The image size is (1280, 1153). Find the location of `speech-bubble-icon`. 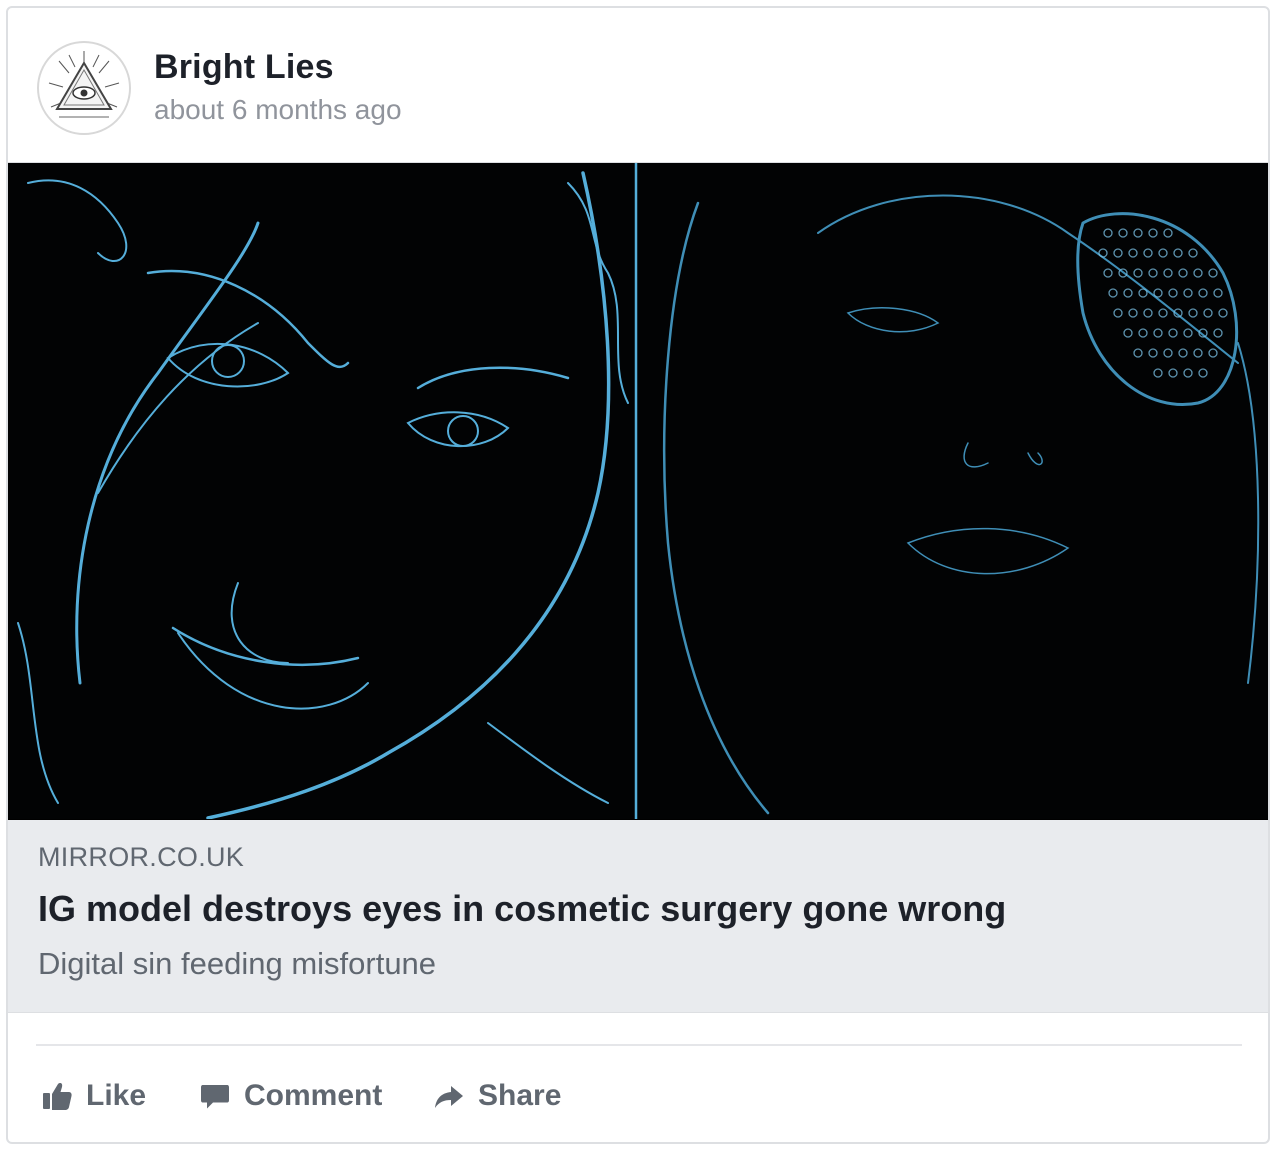

speech-bubble-icon is located at coordinates (215, 1096).